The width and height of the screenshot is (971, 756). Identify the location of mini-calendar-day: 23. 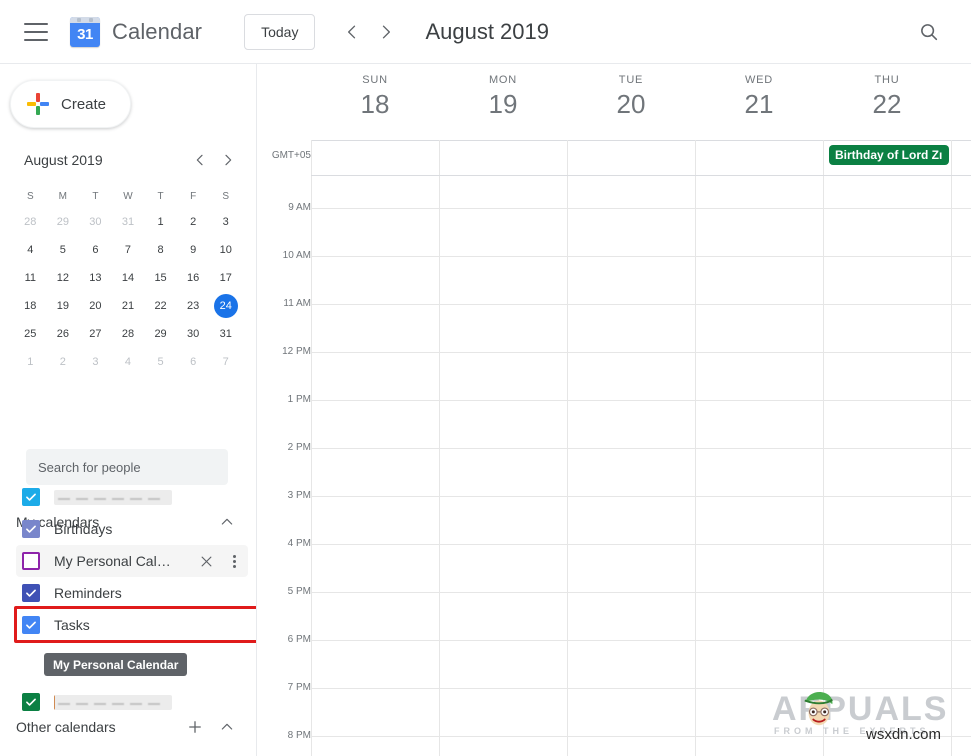
(193, 306).